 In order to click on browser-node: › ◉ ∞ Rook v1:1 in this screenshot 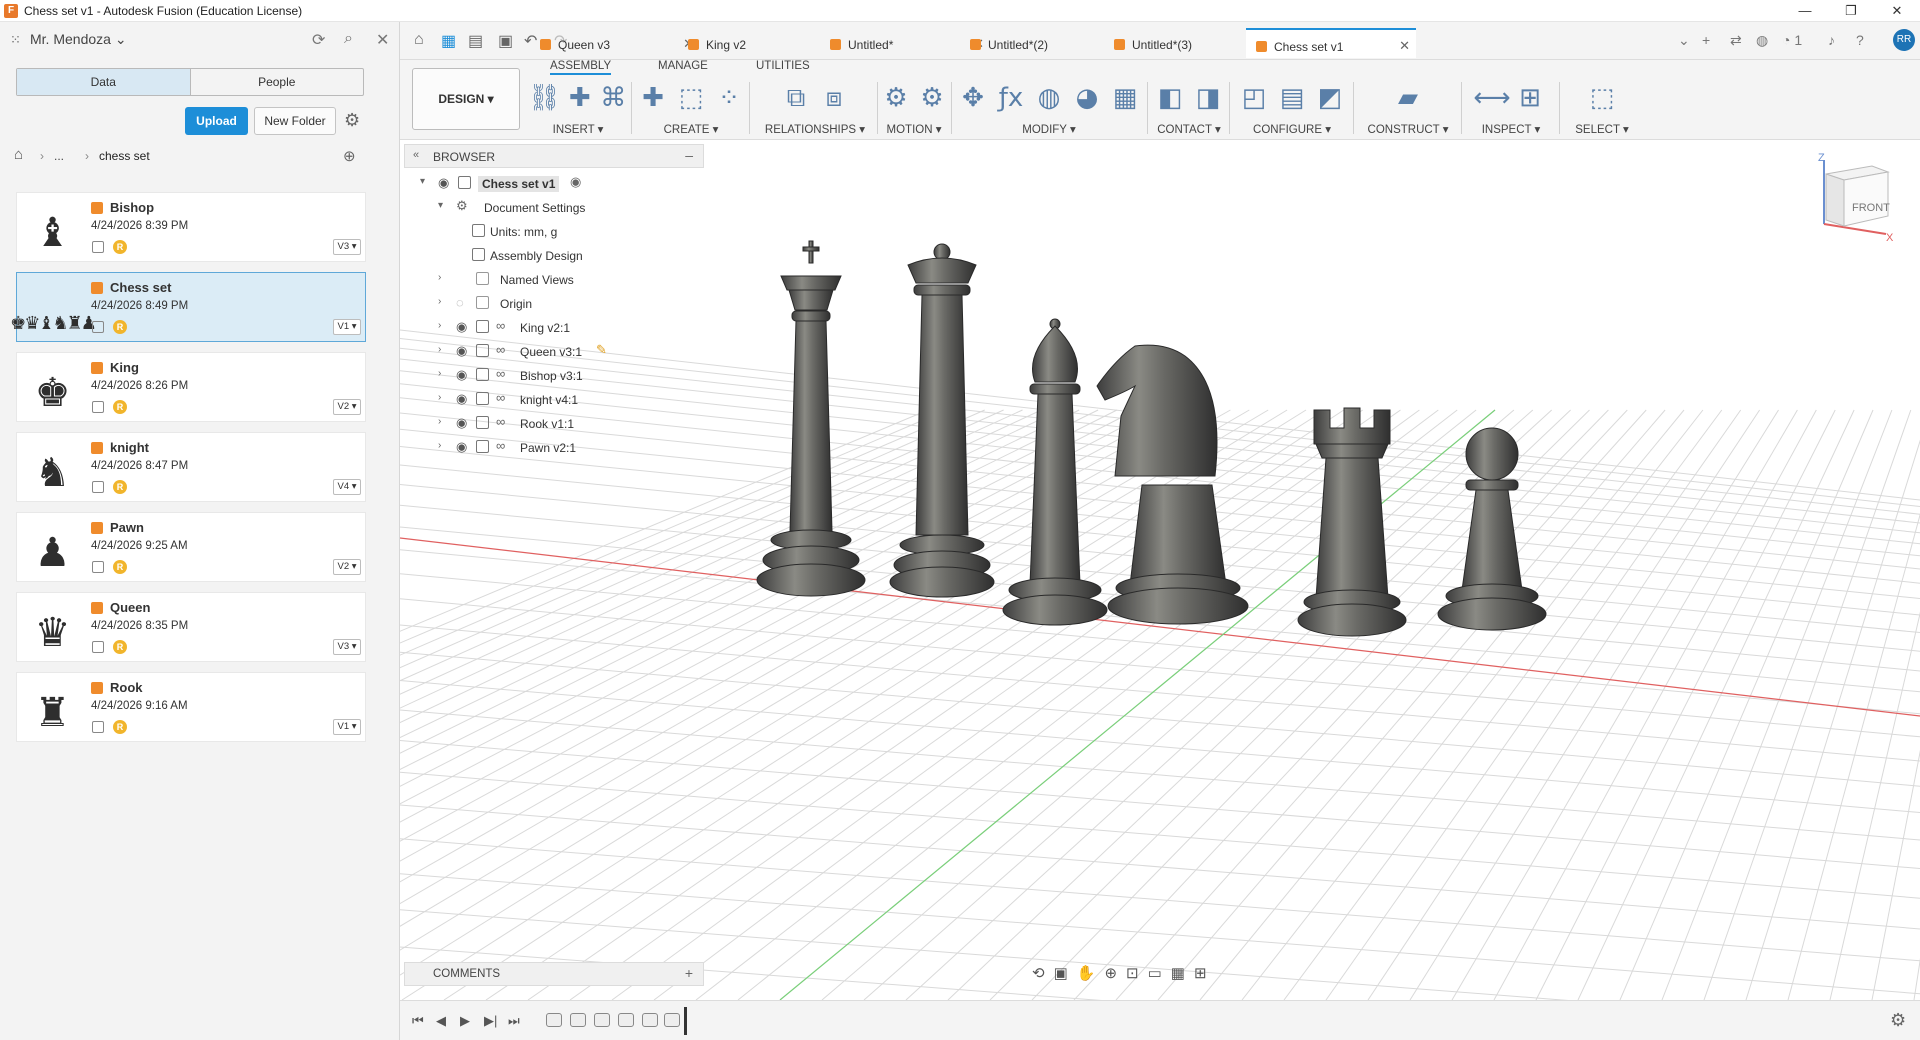, I will do `click(554, 424)`.